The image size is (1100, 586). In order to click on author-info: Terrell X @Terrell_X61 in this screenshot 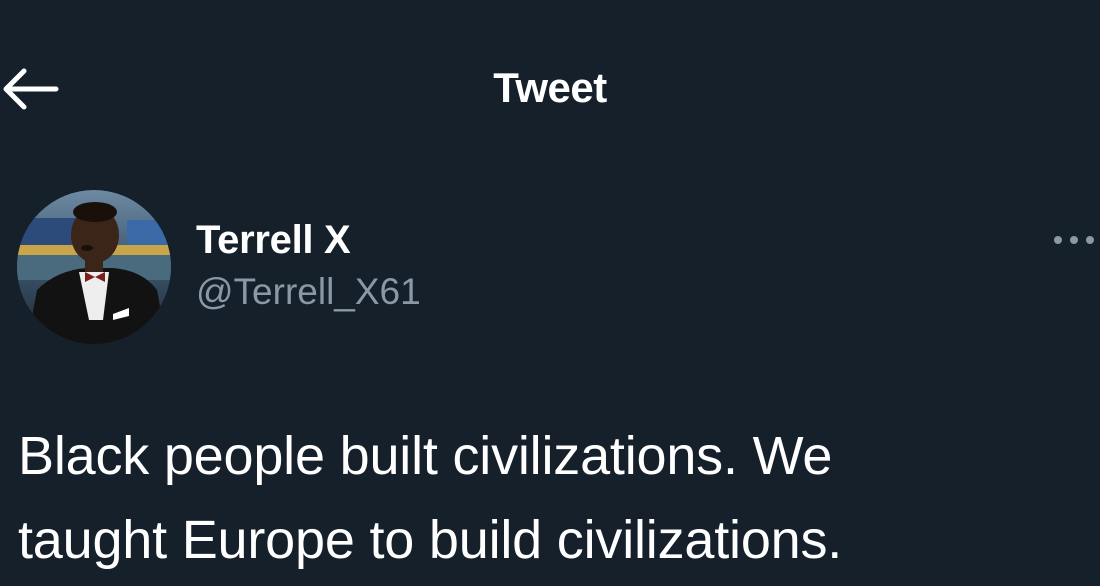, I will do `click(308, 265)`.